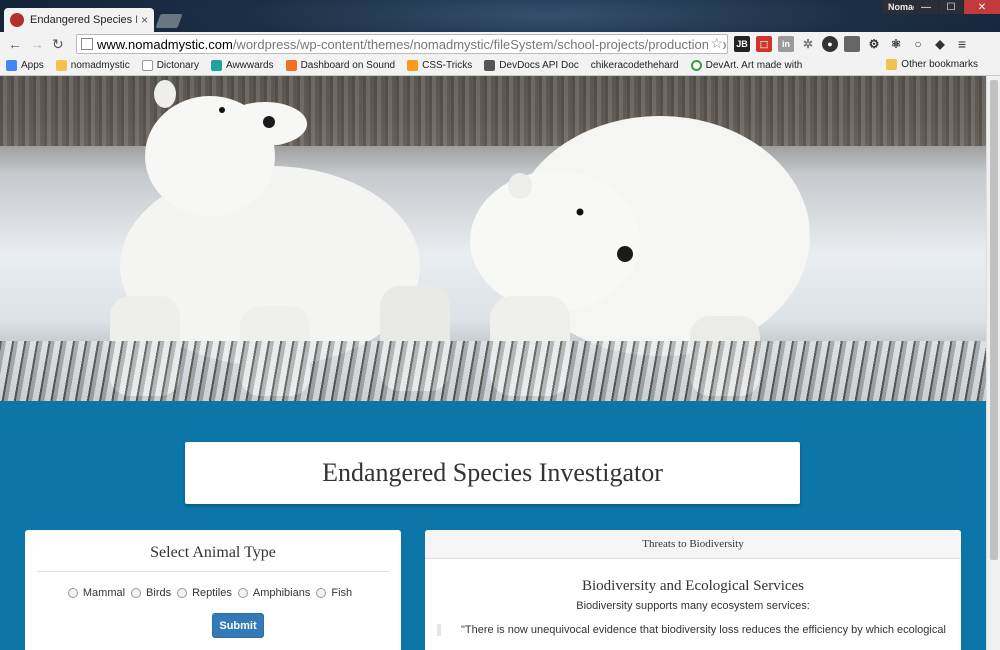  Describe the element at coordinates (25, 65) in the screenshot. I see `bookmark-apps: Apps` at that location.